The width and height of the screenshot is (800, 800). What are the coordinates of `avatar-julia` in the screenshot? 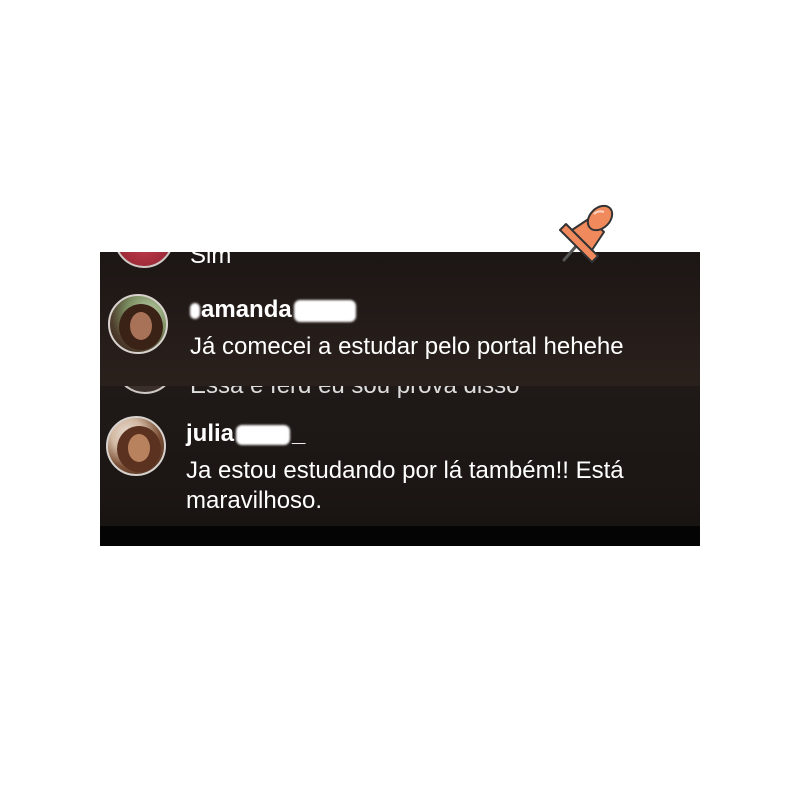 It's located at (136, 446).